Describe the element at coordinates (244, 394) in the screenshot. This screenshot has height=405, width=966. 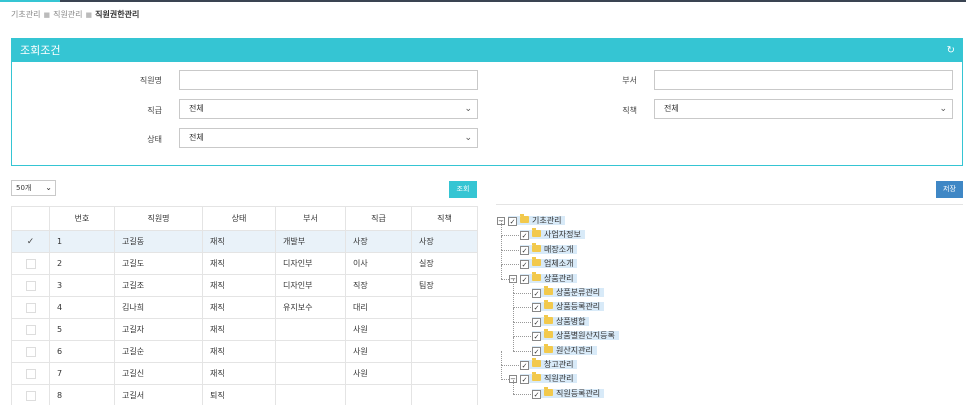
I see `table-row: 8 고길서 퇴직` at that location.